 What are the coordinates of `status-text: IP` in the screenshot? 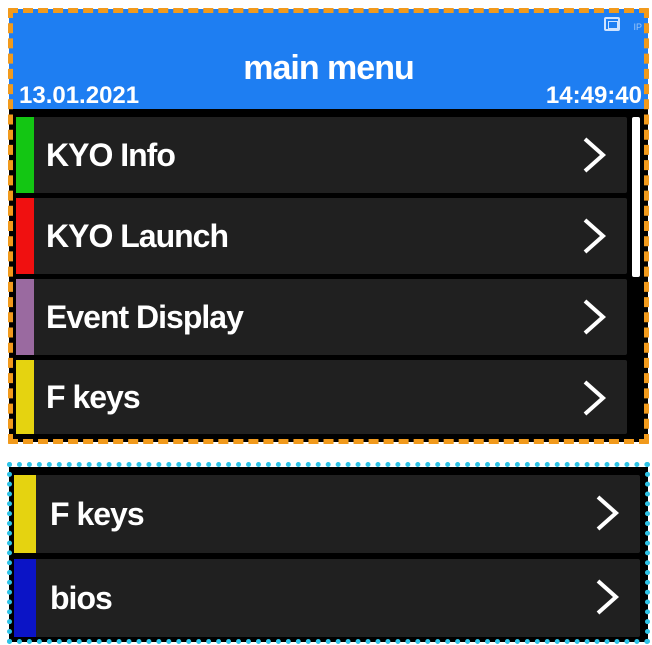 It's located at (637, 27).